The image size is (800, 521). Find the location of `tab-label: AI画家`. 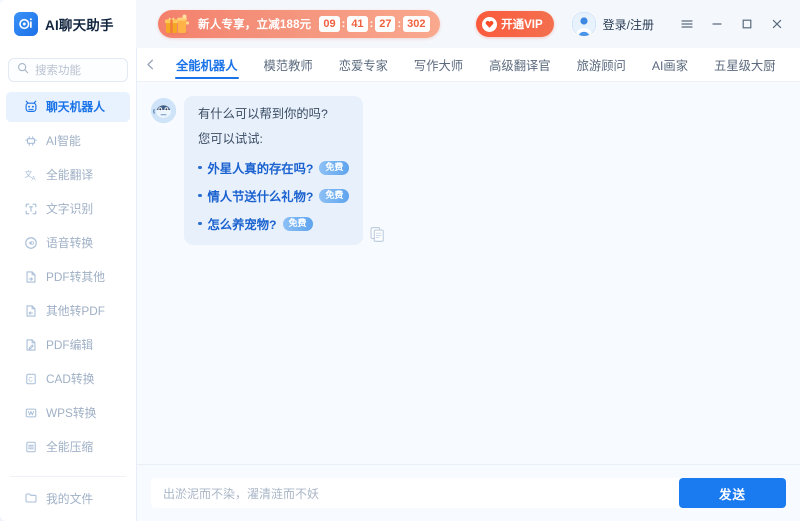

tab-label: AI画家 is located at coordinates (670, 65).